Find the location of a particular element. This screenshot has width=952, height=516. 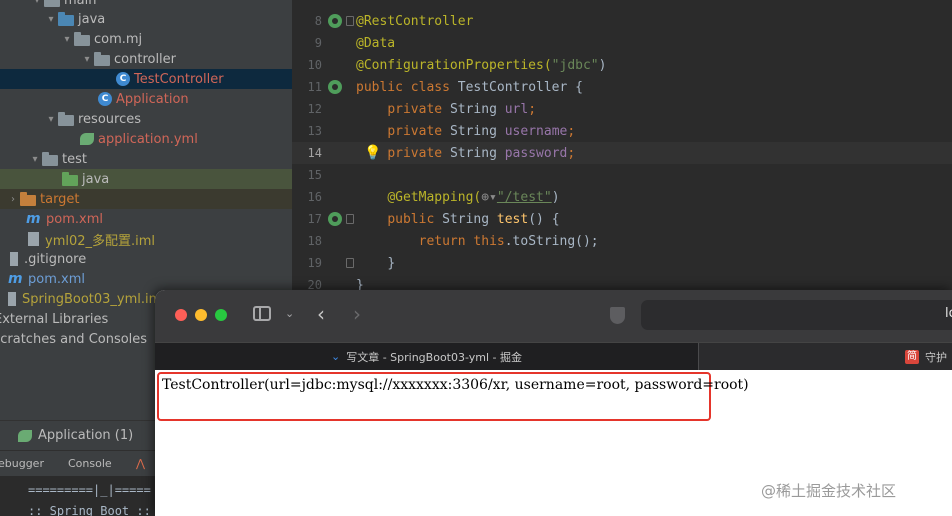

privacy-shield-icon is located at coordinates (617, 315).